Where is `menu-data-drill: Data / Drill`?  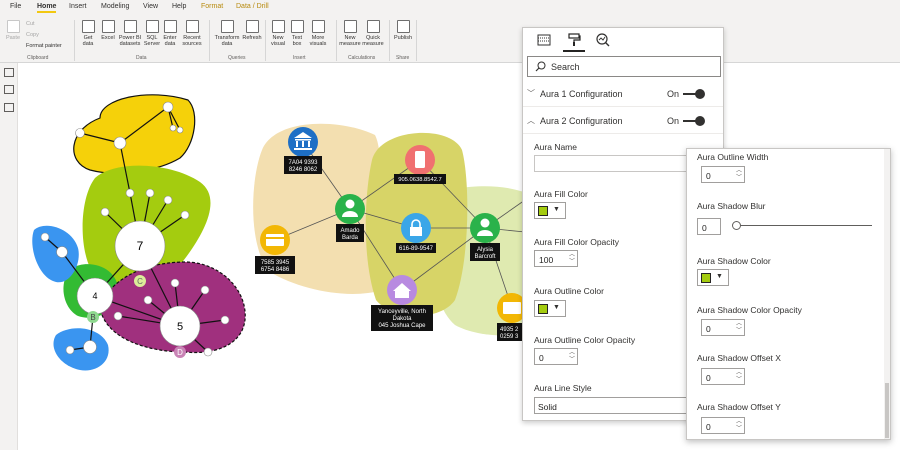 menu-data-drill: Data / Drill is located at coordinates (252, 6).